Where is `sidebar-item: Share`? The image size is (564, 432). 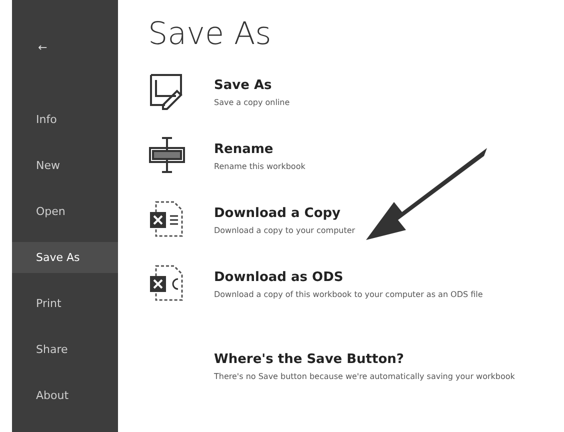
sidebar-item: Share is located at coordinates (65, 349).